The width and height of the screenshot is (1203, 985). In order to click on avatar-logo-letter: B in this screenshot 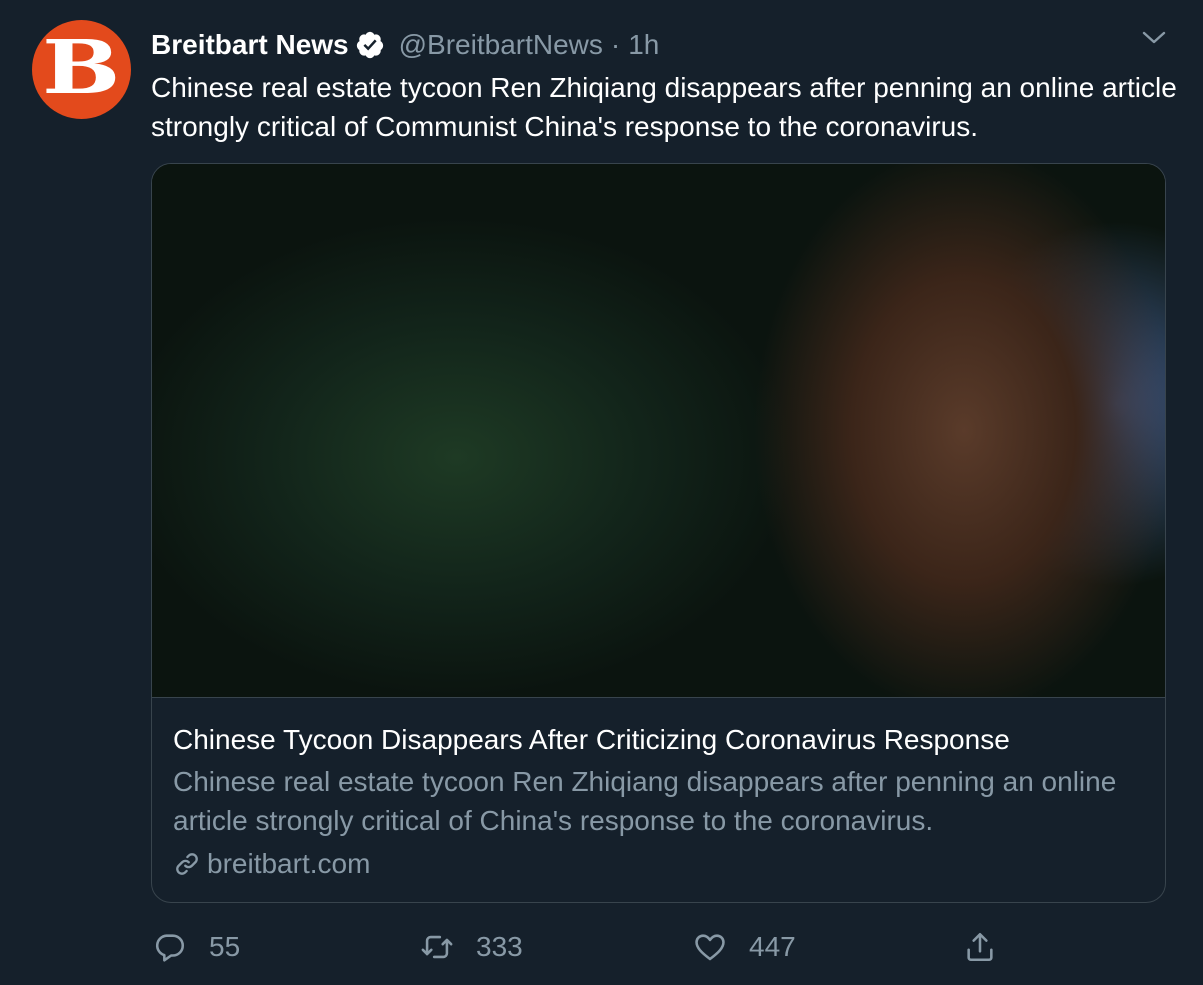, I will do `click(81, 67)`.